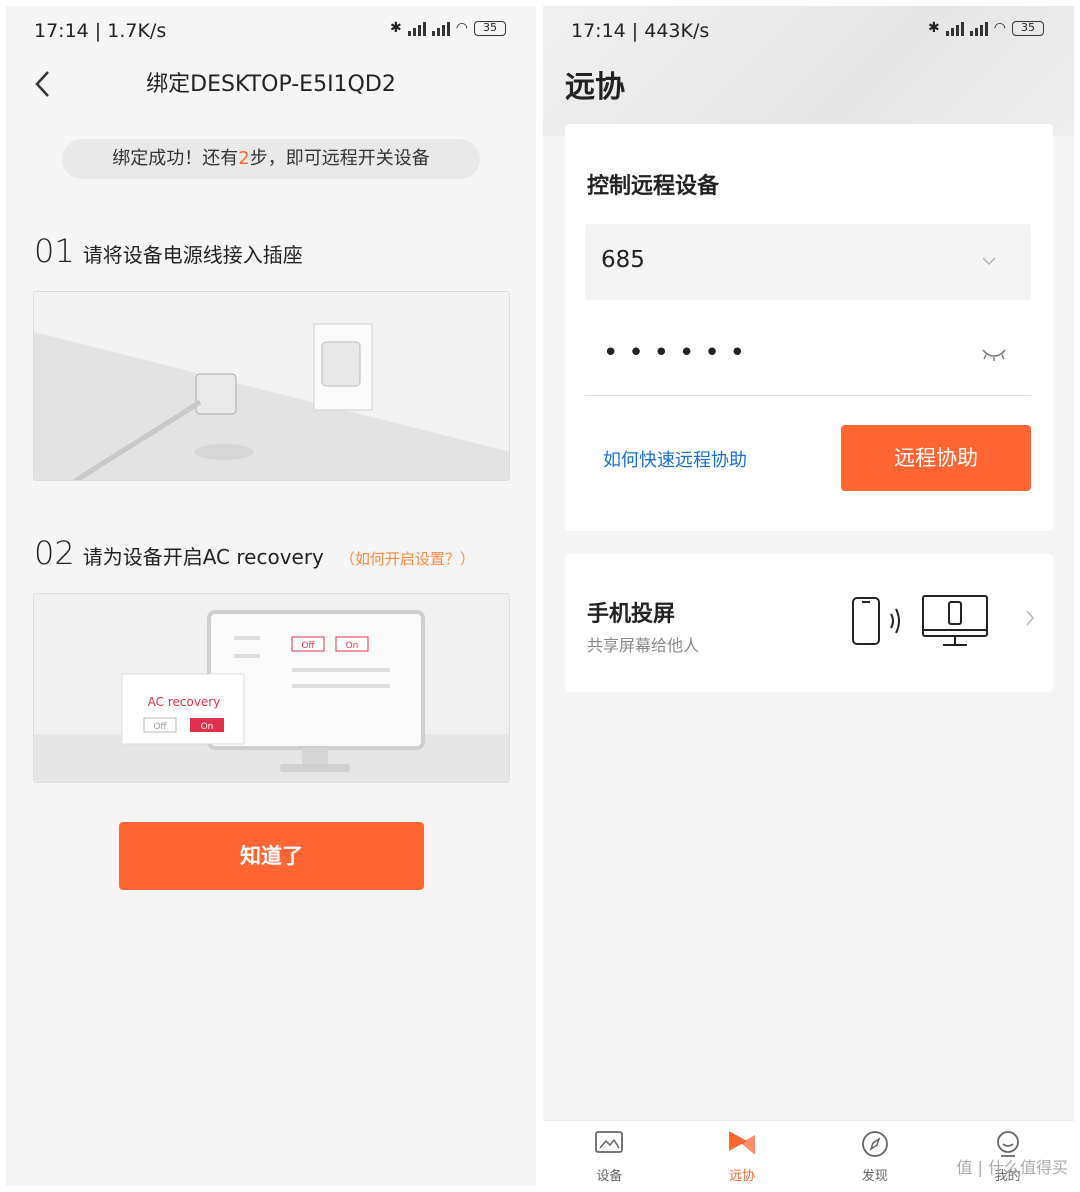 The height and width of the screenshot is (1192, 1080). I want to click on device-id-value: 685, so click(623, 260).